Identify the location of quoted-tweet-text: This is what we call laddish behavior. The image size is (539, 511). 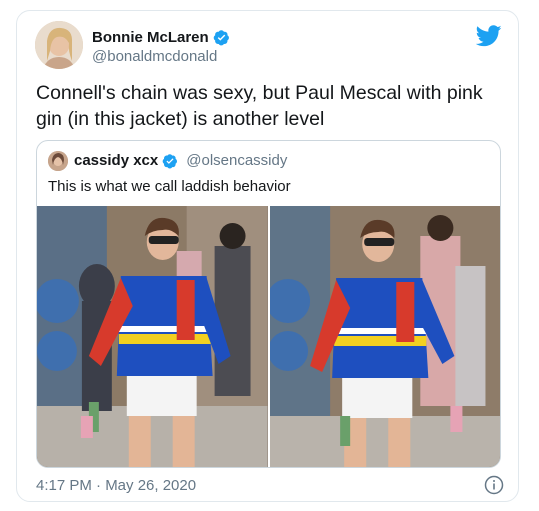
(169, 186).